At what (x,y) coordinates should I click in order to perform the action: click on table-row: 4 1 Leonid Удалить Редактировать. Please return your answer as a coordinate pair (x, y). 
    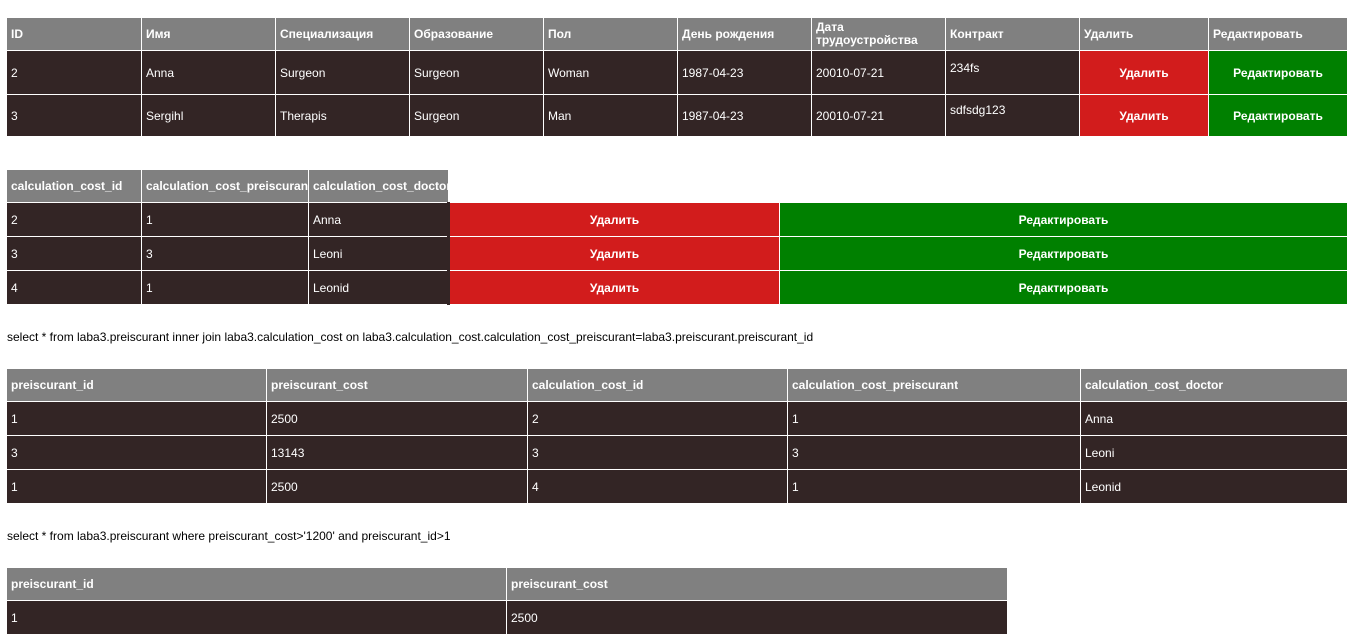
    Looking at the image, I should click on (677, 287).